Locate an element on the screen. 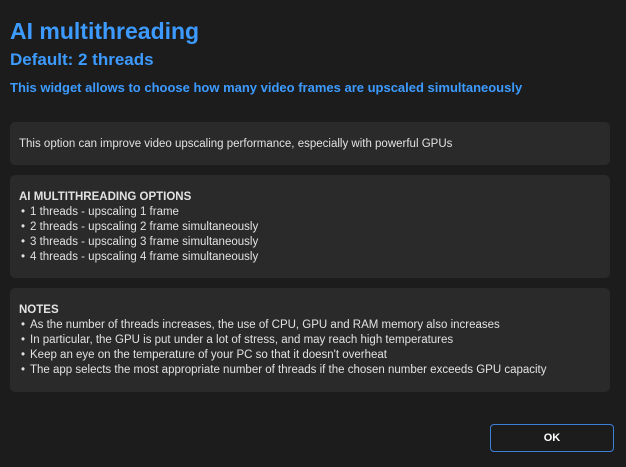 This screenshot has width=626, height=467. options-card-heading: AI MULTITHREADING OPTIONS is located at coordinates (105, 197).